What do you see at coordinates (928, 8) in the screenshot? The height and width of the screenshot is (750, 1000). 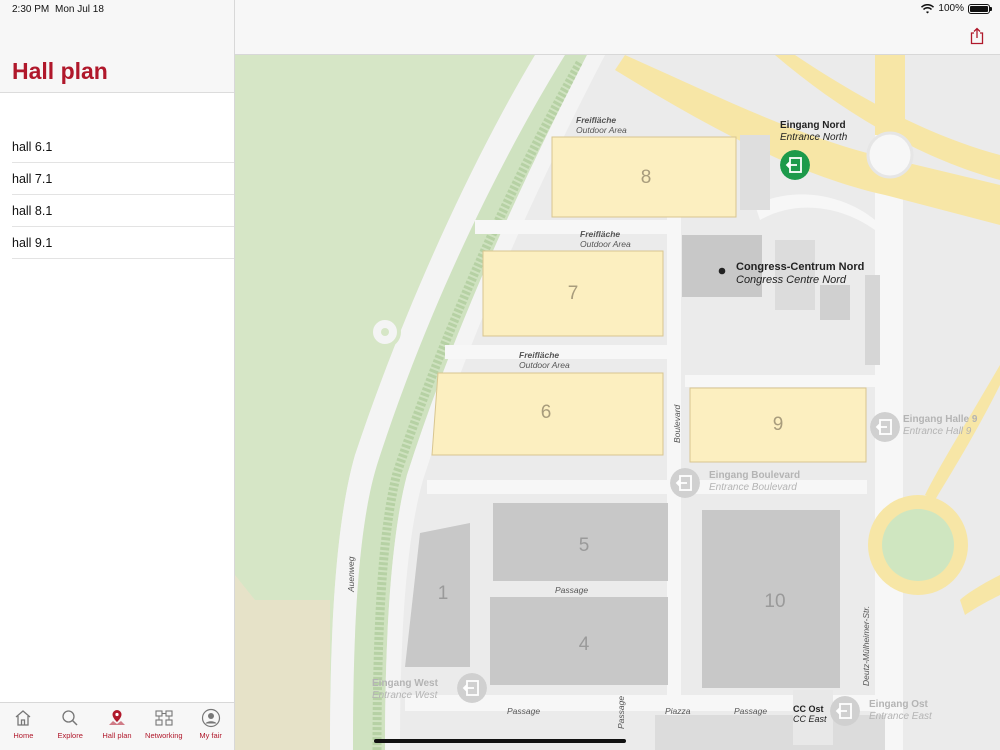 I see `wifi-icon` at bounding box center [928, 8].